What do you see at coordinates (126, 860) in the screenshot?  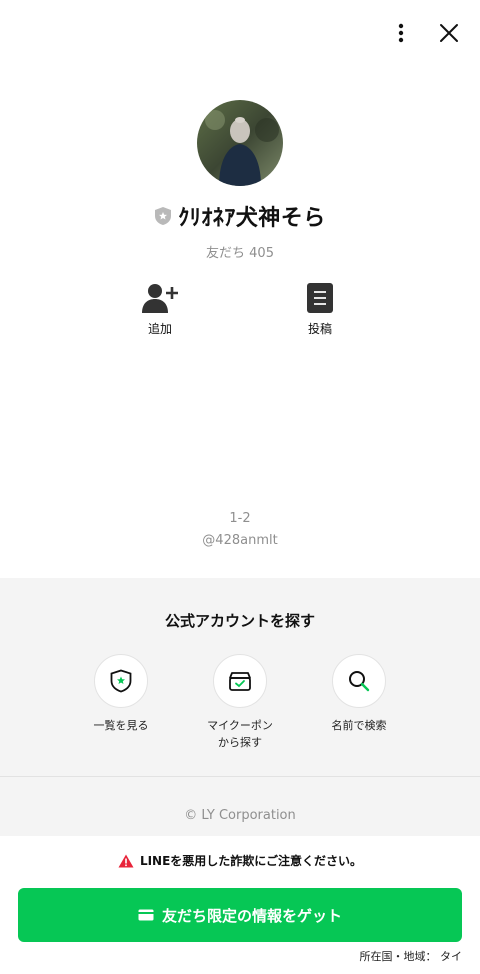 I see `warning-icon` at bounding box center [126, 860].